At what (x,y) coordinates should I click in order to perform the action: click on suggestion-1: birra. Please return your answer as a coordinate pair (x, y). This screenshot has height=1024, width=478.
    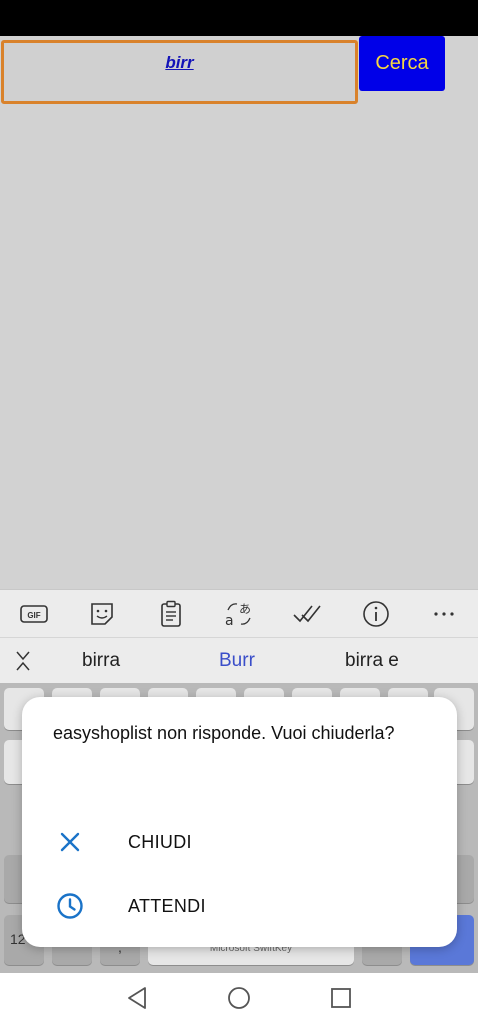
    Looking at the image, I should click on (101, 661).